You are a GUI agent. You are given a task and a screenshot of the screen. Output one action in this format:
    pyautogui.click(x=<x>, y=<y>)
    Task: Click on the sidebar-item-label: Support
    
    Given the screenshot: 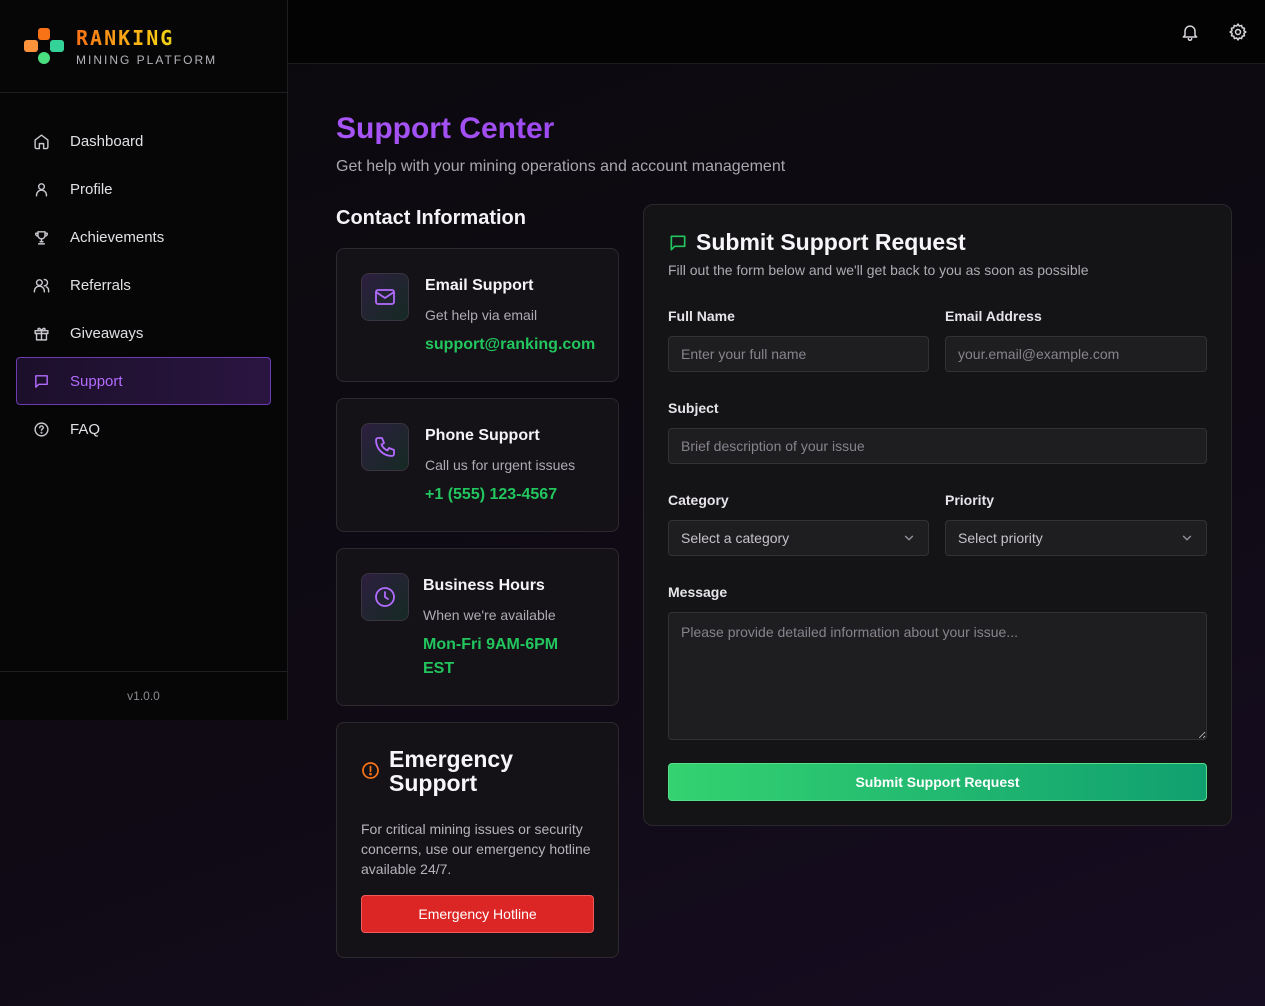 What is the action you would take?
    pyautogui.click(x=96, y=381)
    